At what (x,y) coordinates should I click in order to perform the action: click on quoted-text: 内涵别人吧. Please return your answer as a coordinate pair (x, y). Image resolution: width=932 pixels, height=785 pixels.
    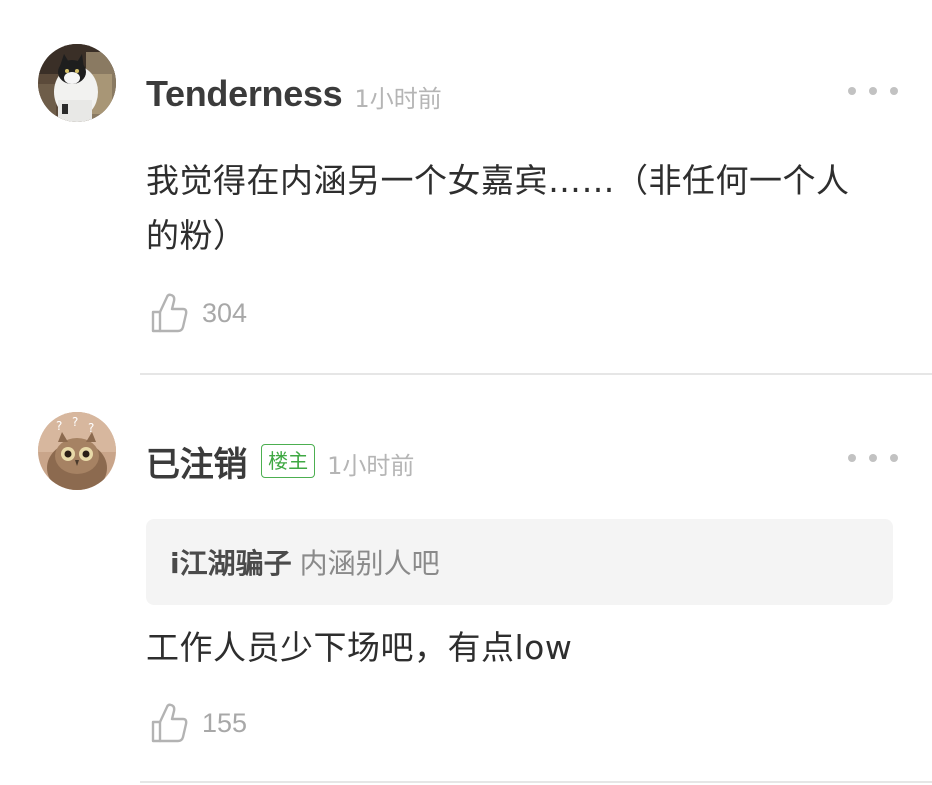
    Looking at the image, I should click on (369, 563).